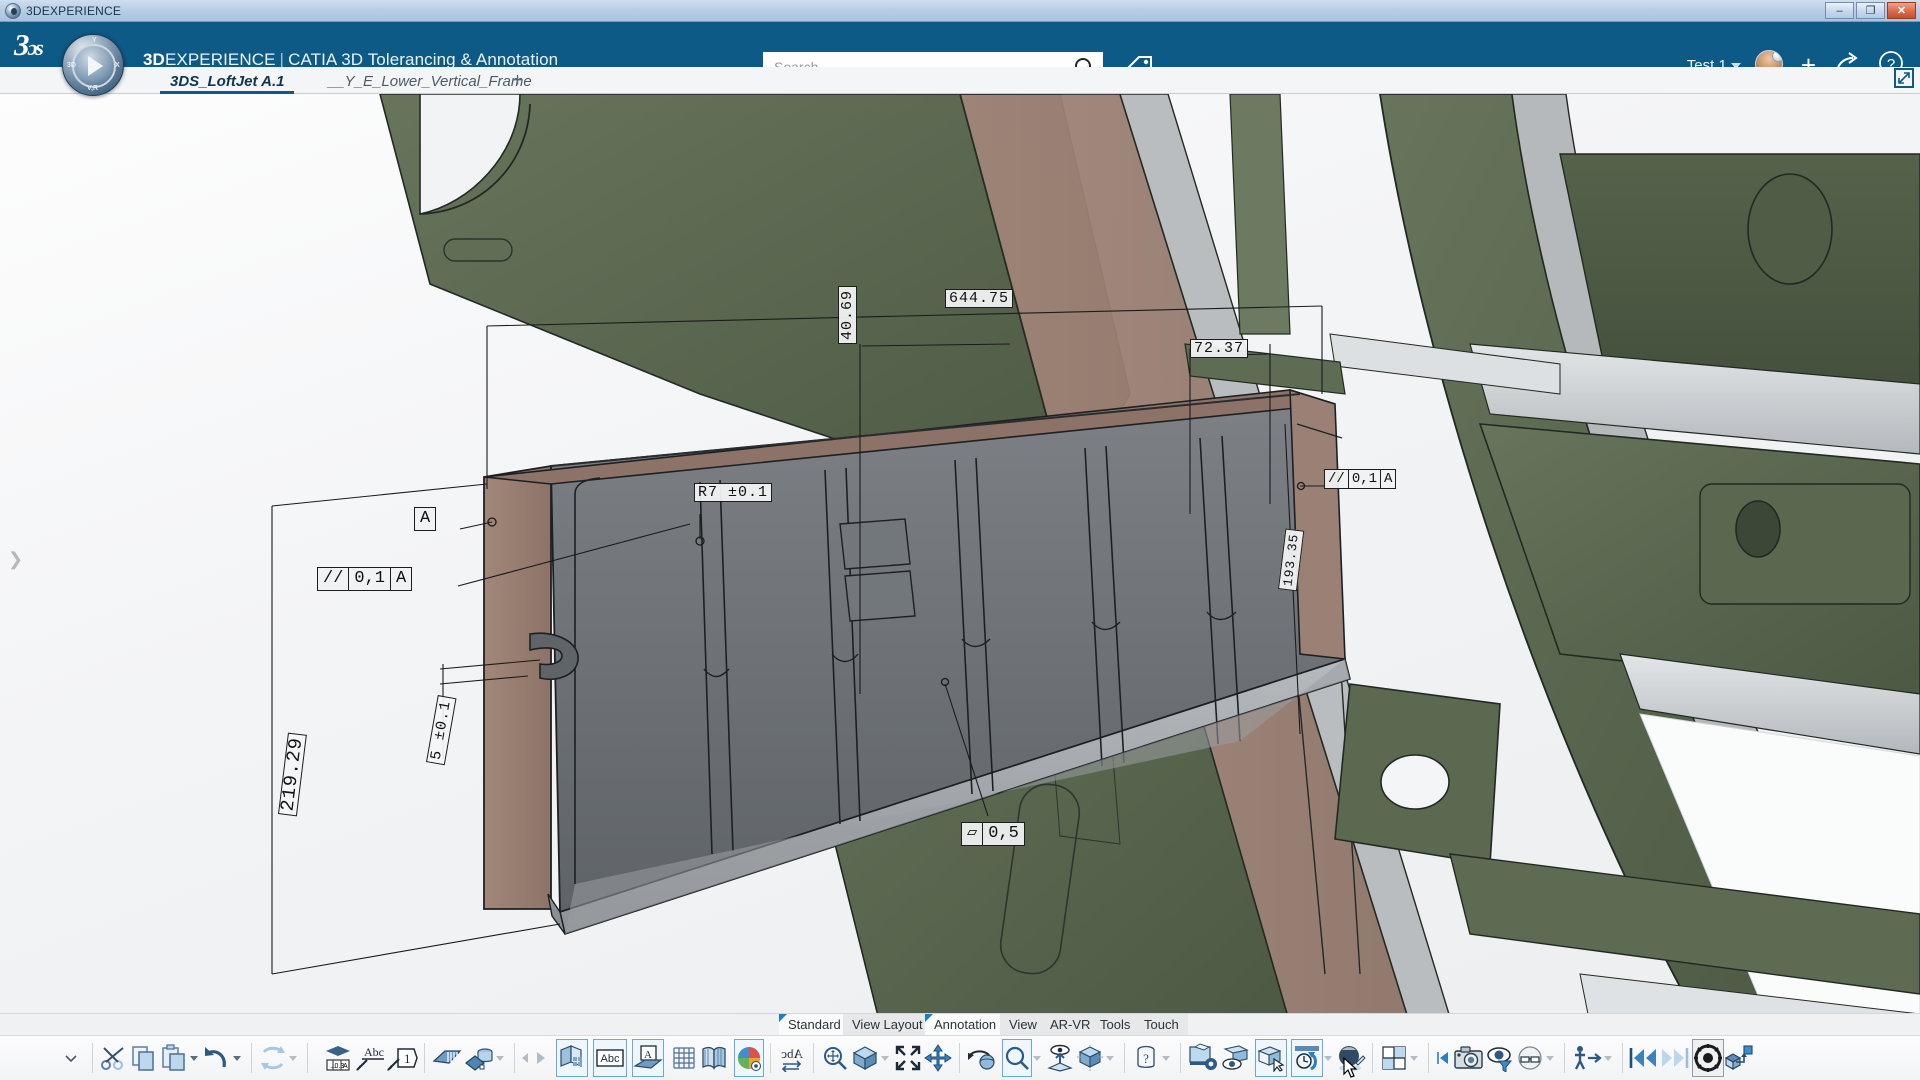  I want to click on tab-lower-vertical-frame: __Y_E_Lower_Vertical_Frame, so click(430, 81).